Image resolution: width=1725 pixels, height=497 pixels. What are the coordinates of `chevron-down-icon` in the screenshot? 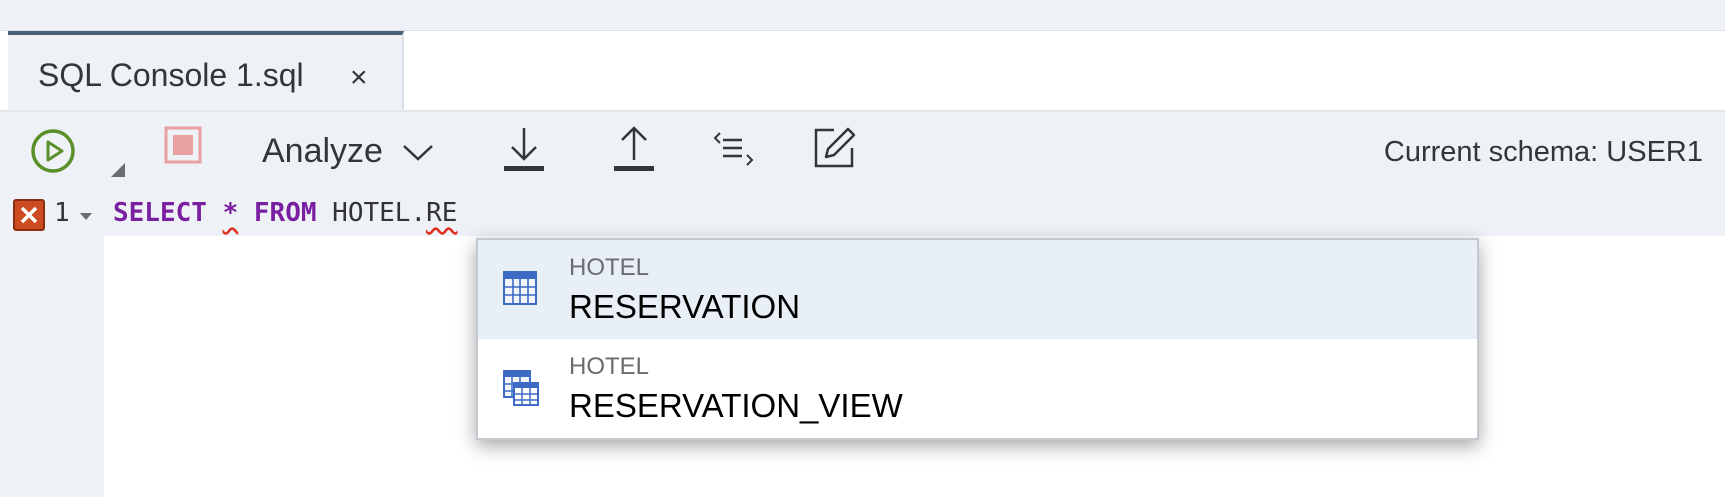 It's located at (418, 152).